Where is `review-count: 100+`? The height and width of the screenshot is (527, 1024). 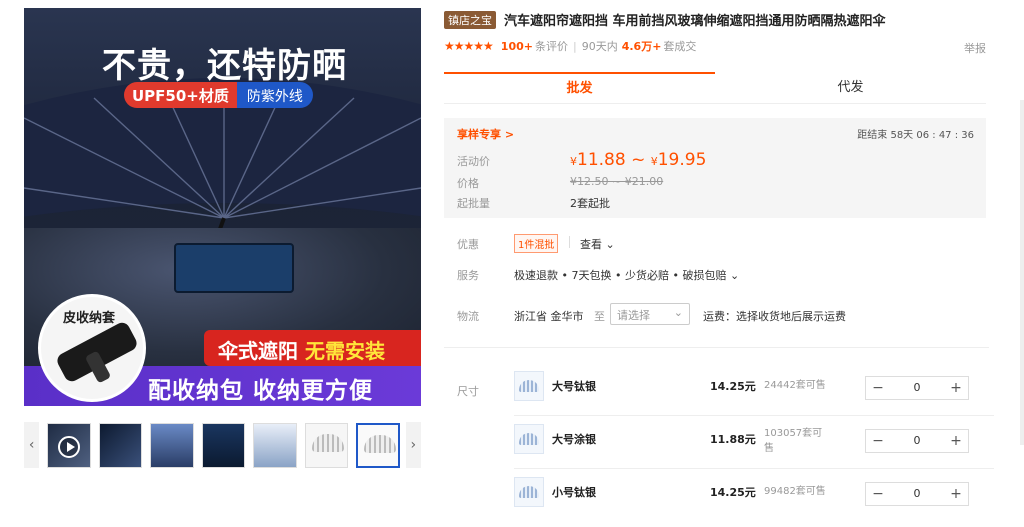 review-count: 100+ is located at coordinates (517, 46).